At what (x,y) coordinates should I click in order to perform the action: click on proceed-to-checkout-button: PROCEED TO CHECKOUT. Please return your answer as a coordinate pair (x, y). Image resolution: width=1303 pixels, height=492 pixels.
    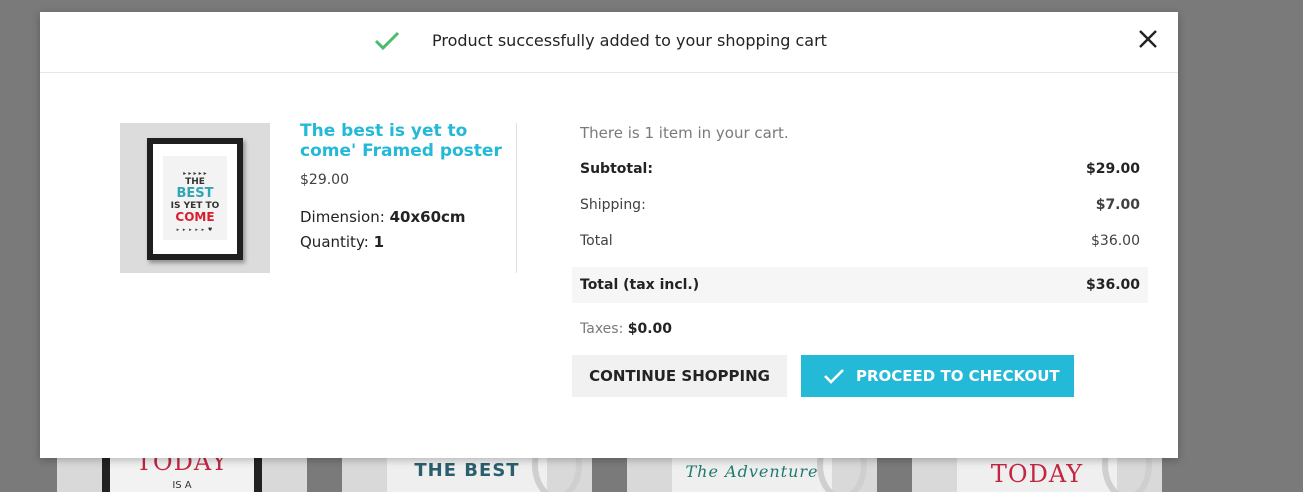
    Looking at the image, I should click on (937, 376).